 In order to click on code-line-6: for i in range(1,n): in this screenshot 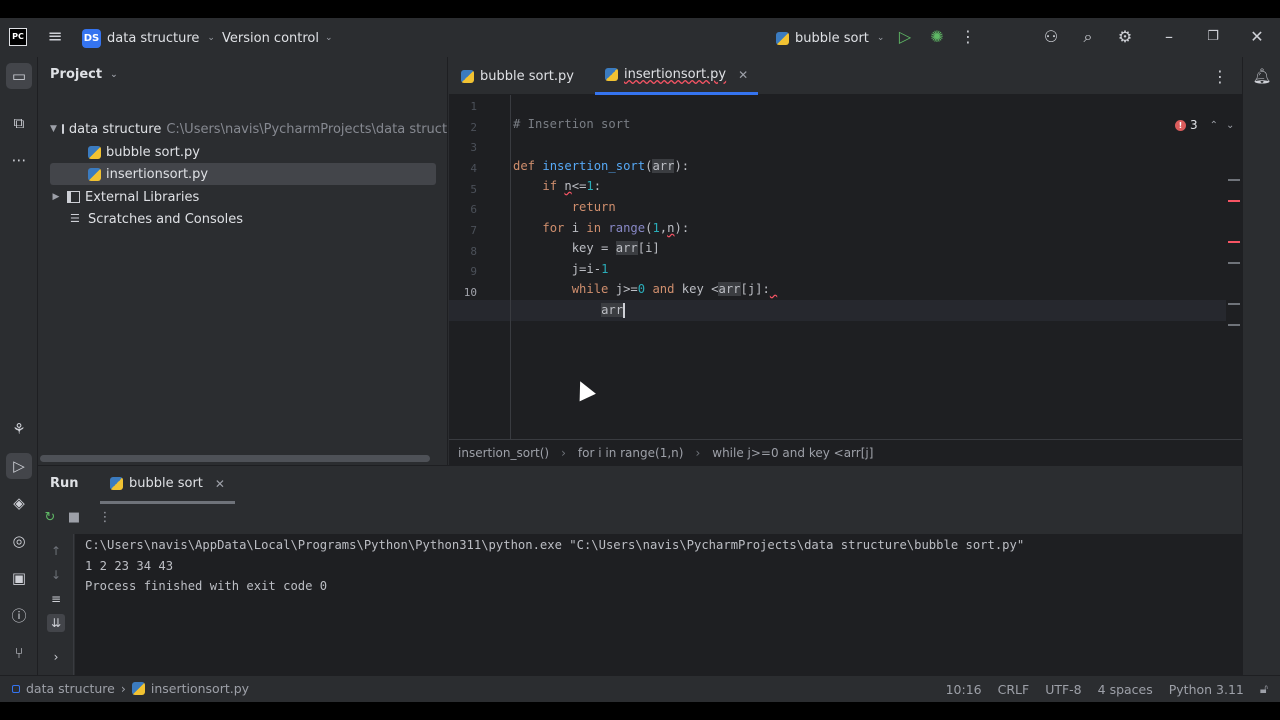, I will do `click(601, 228)`.